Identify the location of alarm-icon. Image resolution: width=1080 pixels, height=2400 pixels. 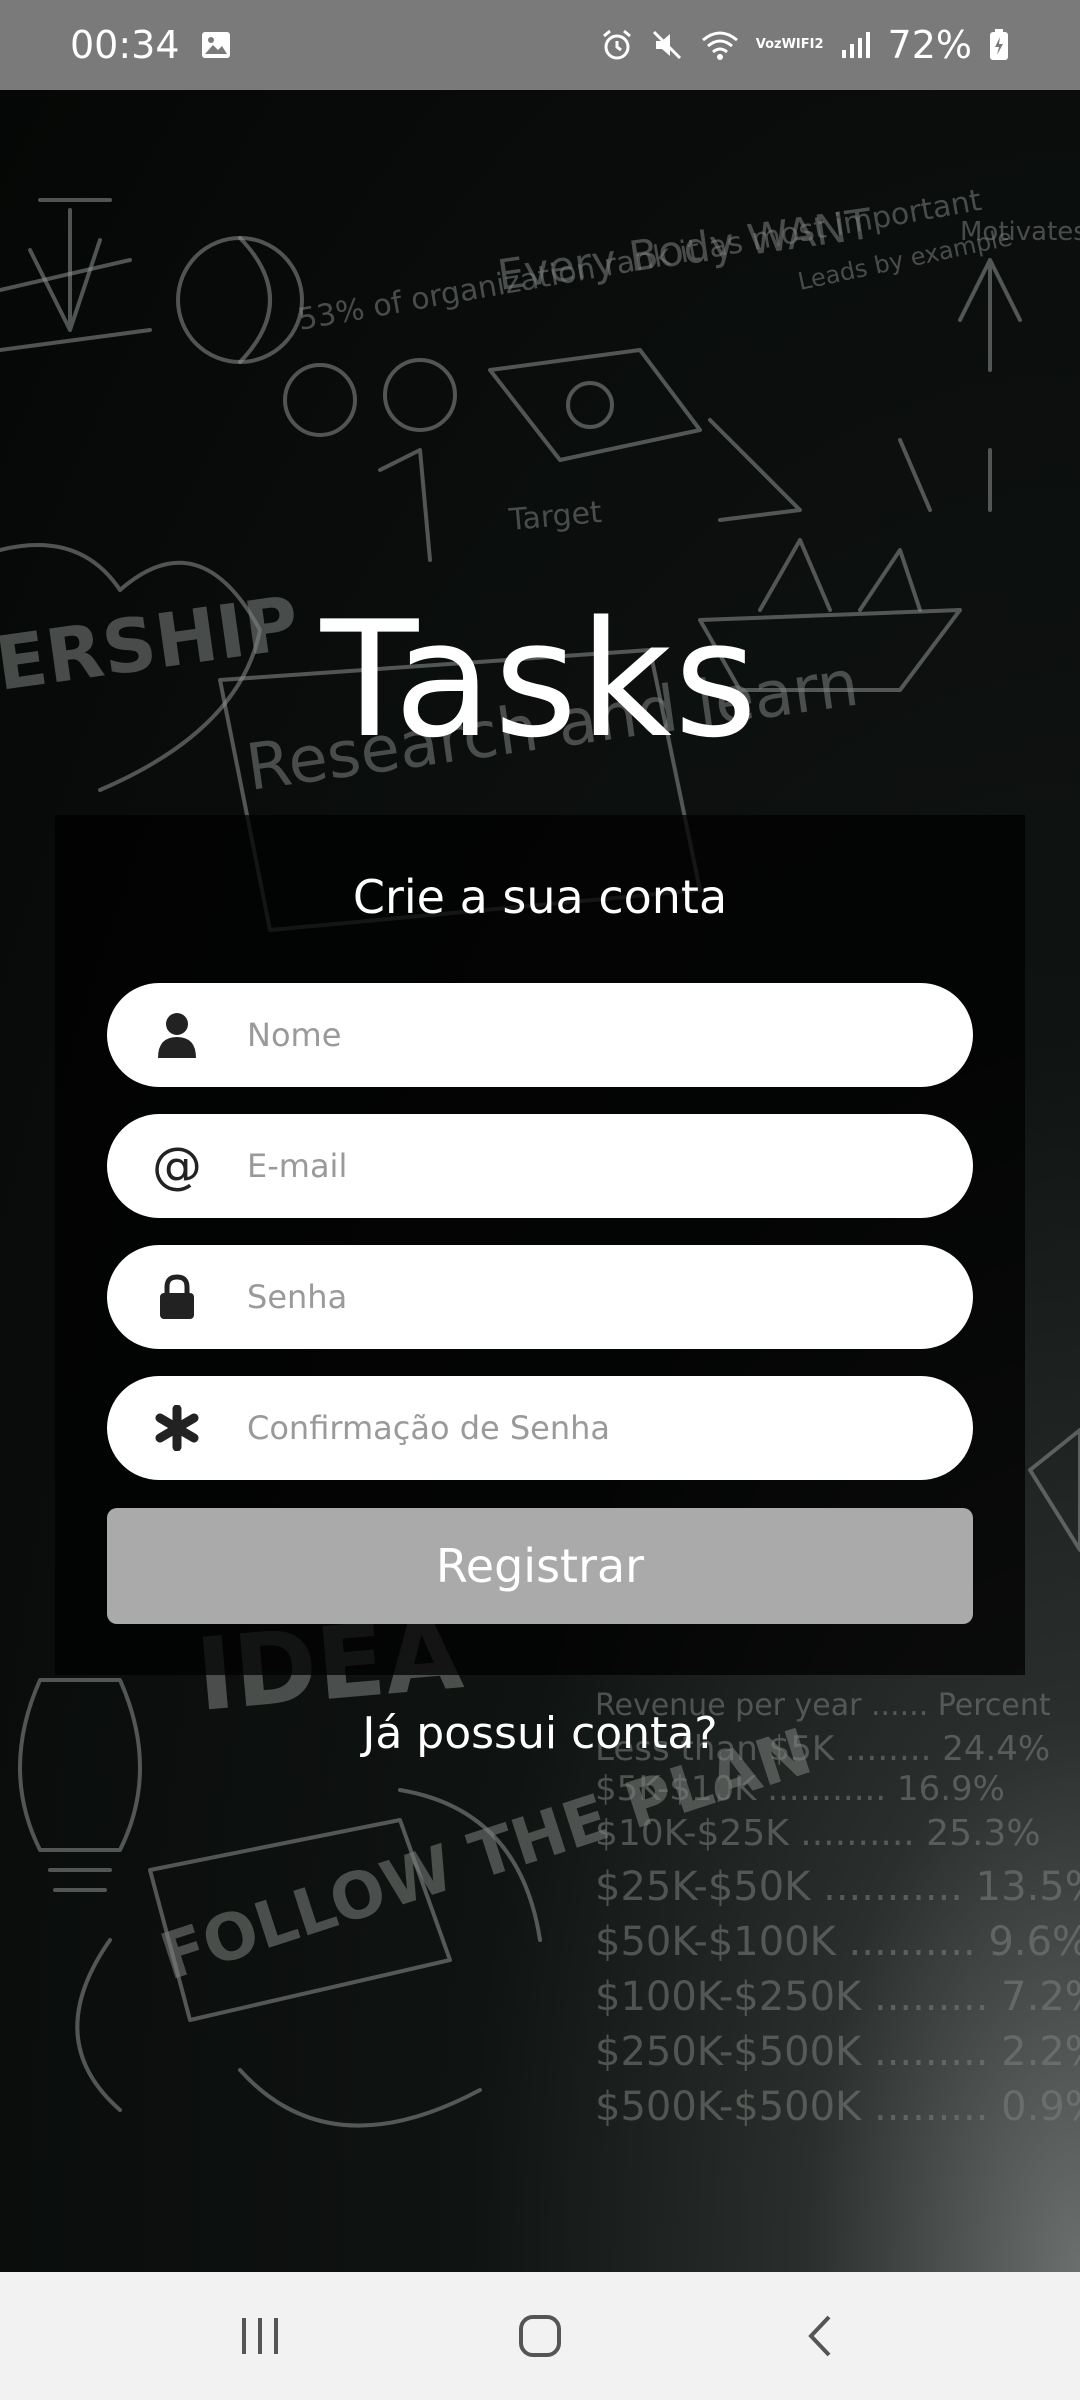
(617, 45).